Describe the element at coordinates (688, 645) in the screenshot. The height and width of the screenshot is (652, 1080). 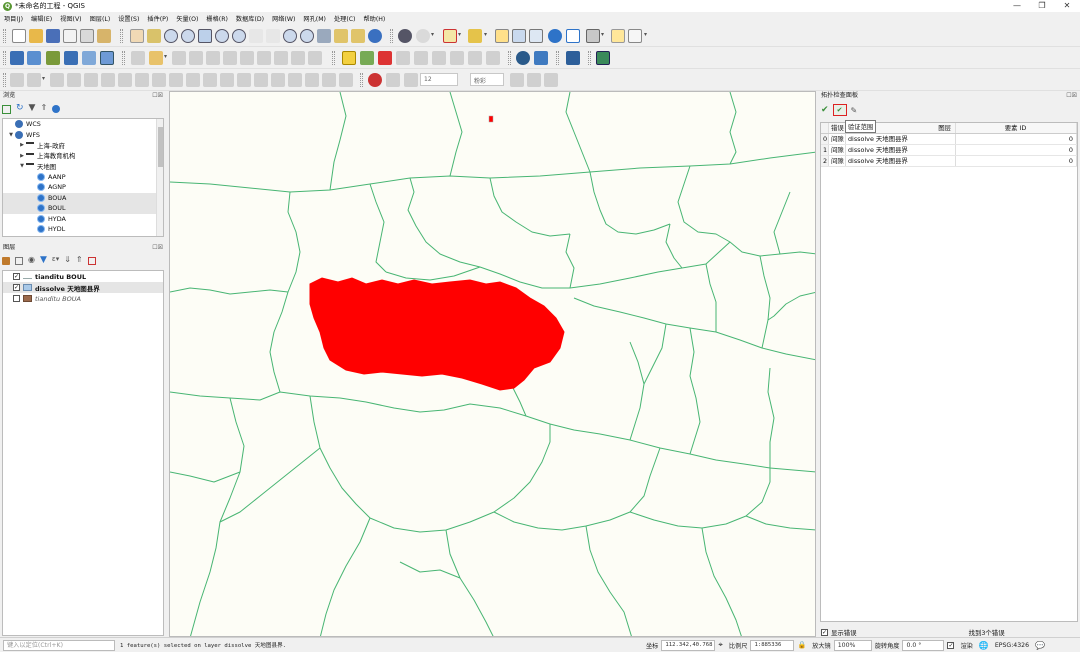
I see `coordinate-field: 112.342,40.768` at that location.